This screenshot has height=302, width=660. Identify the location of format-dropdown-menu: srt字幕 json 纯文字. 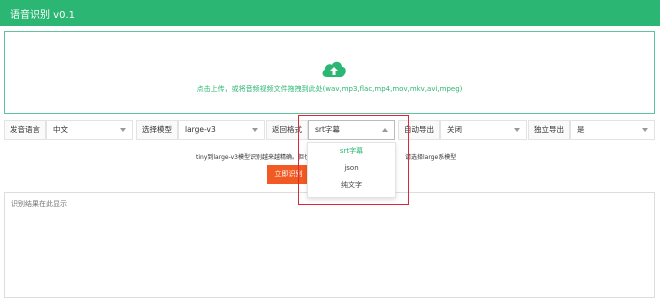
(351, 170).